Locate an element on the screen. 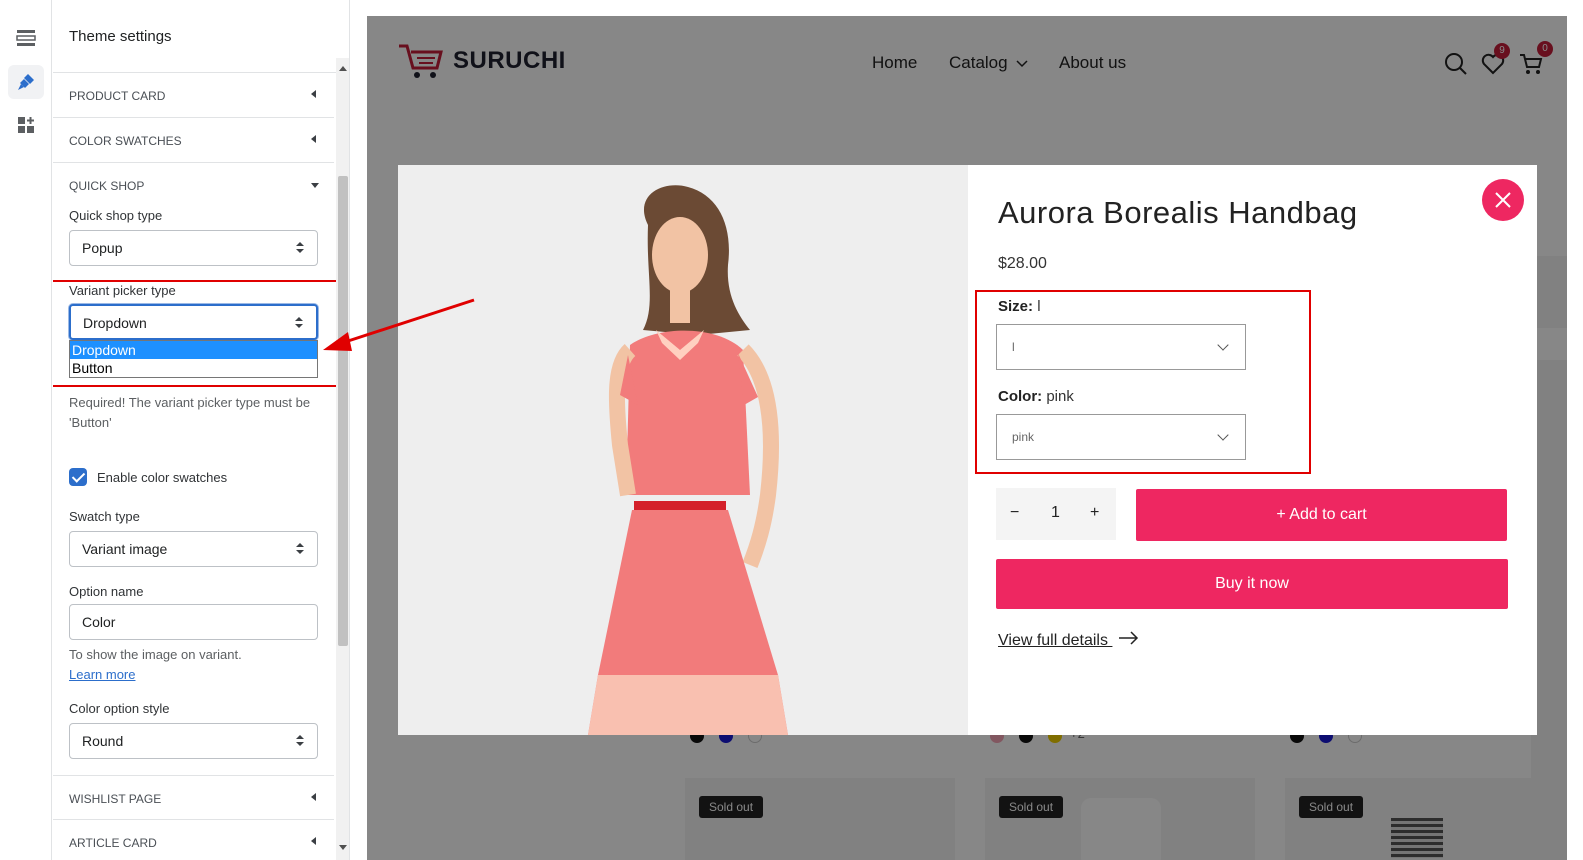  select-value: Variant image is located at coordinates (125, 549).